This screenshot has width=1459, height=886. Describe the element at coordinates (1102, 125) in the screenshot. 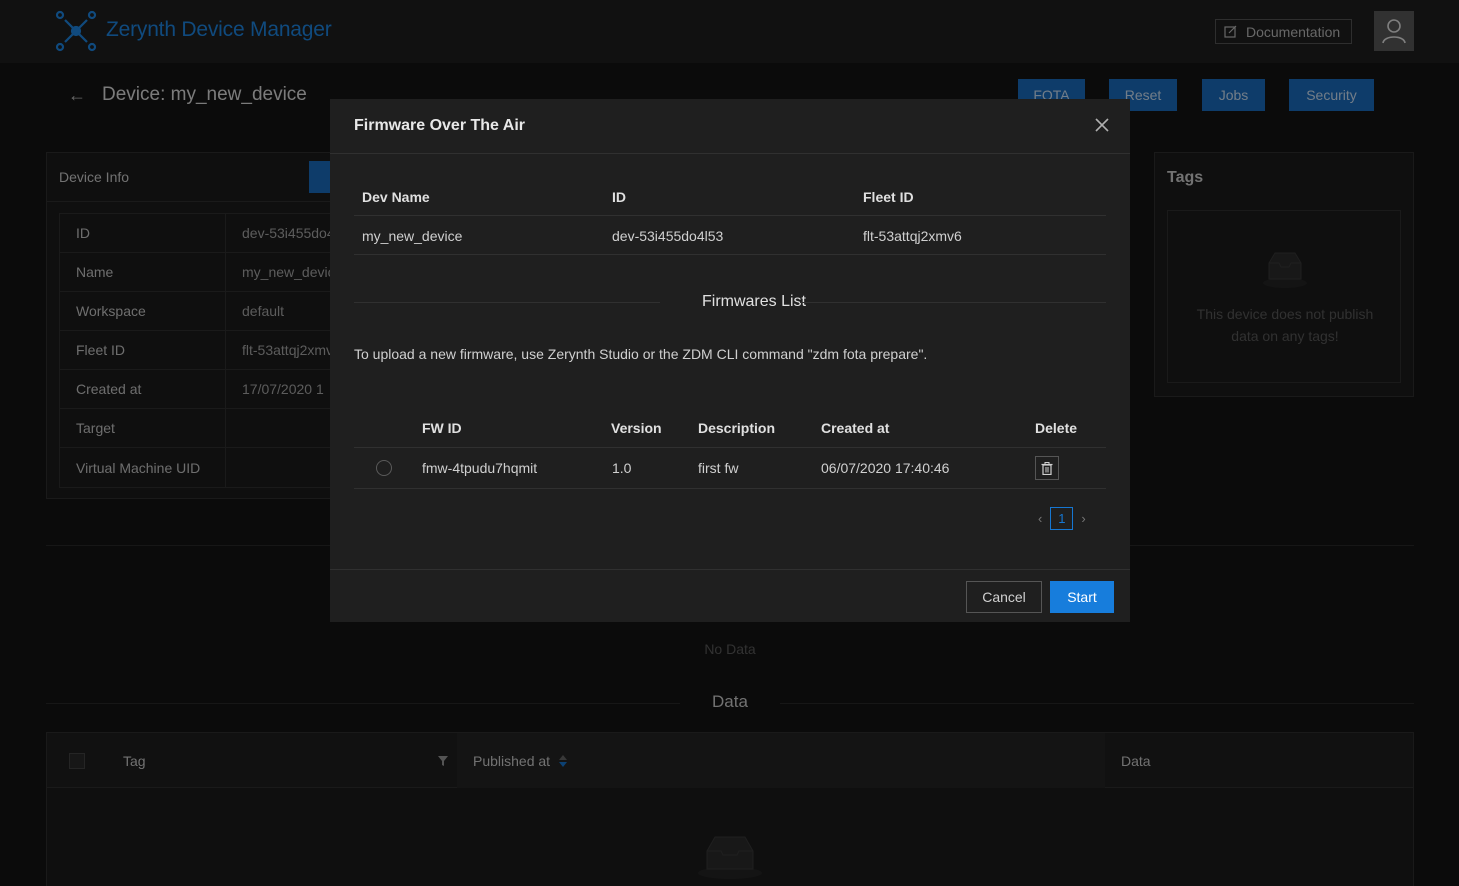

I see `close-icon` at that location.